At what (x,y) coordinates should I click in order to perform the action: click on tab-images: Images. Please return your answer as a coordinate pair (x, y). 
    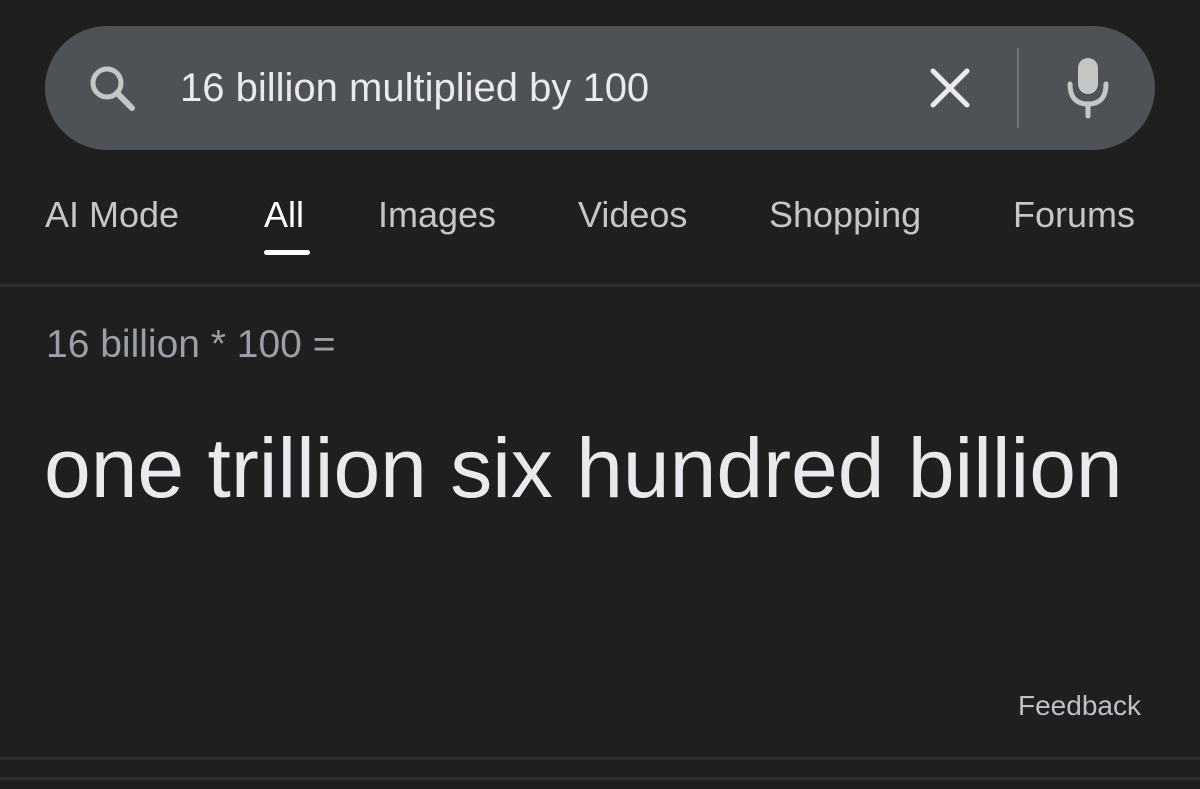
    Looking at the image, I should click on (437, 215).